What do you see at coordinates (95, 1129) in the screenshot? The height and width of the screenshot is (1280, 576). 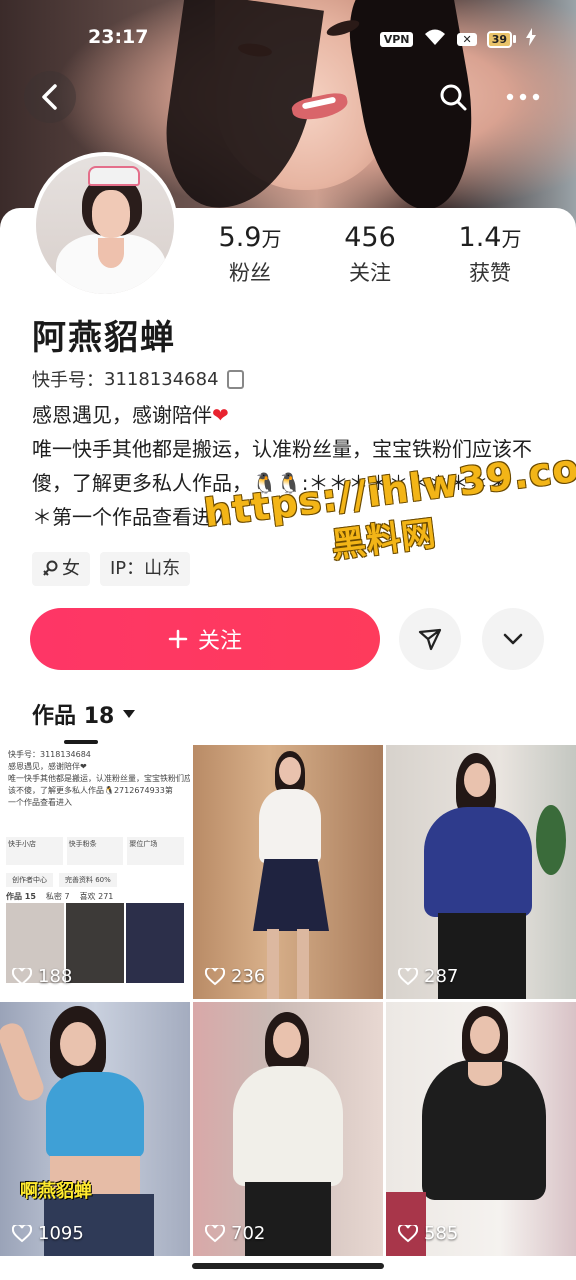 I see `video-tile: 啊燕貂蝉 1095` at bounding box center [95, 1129].